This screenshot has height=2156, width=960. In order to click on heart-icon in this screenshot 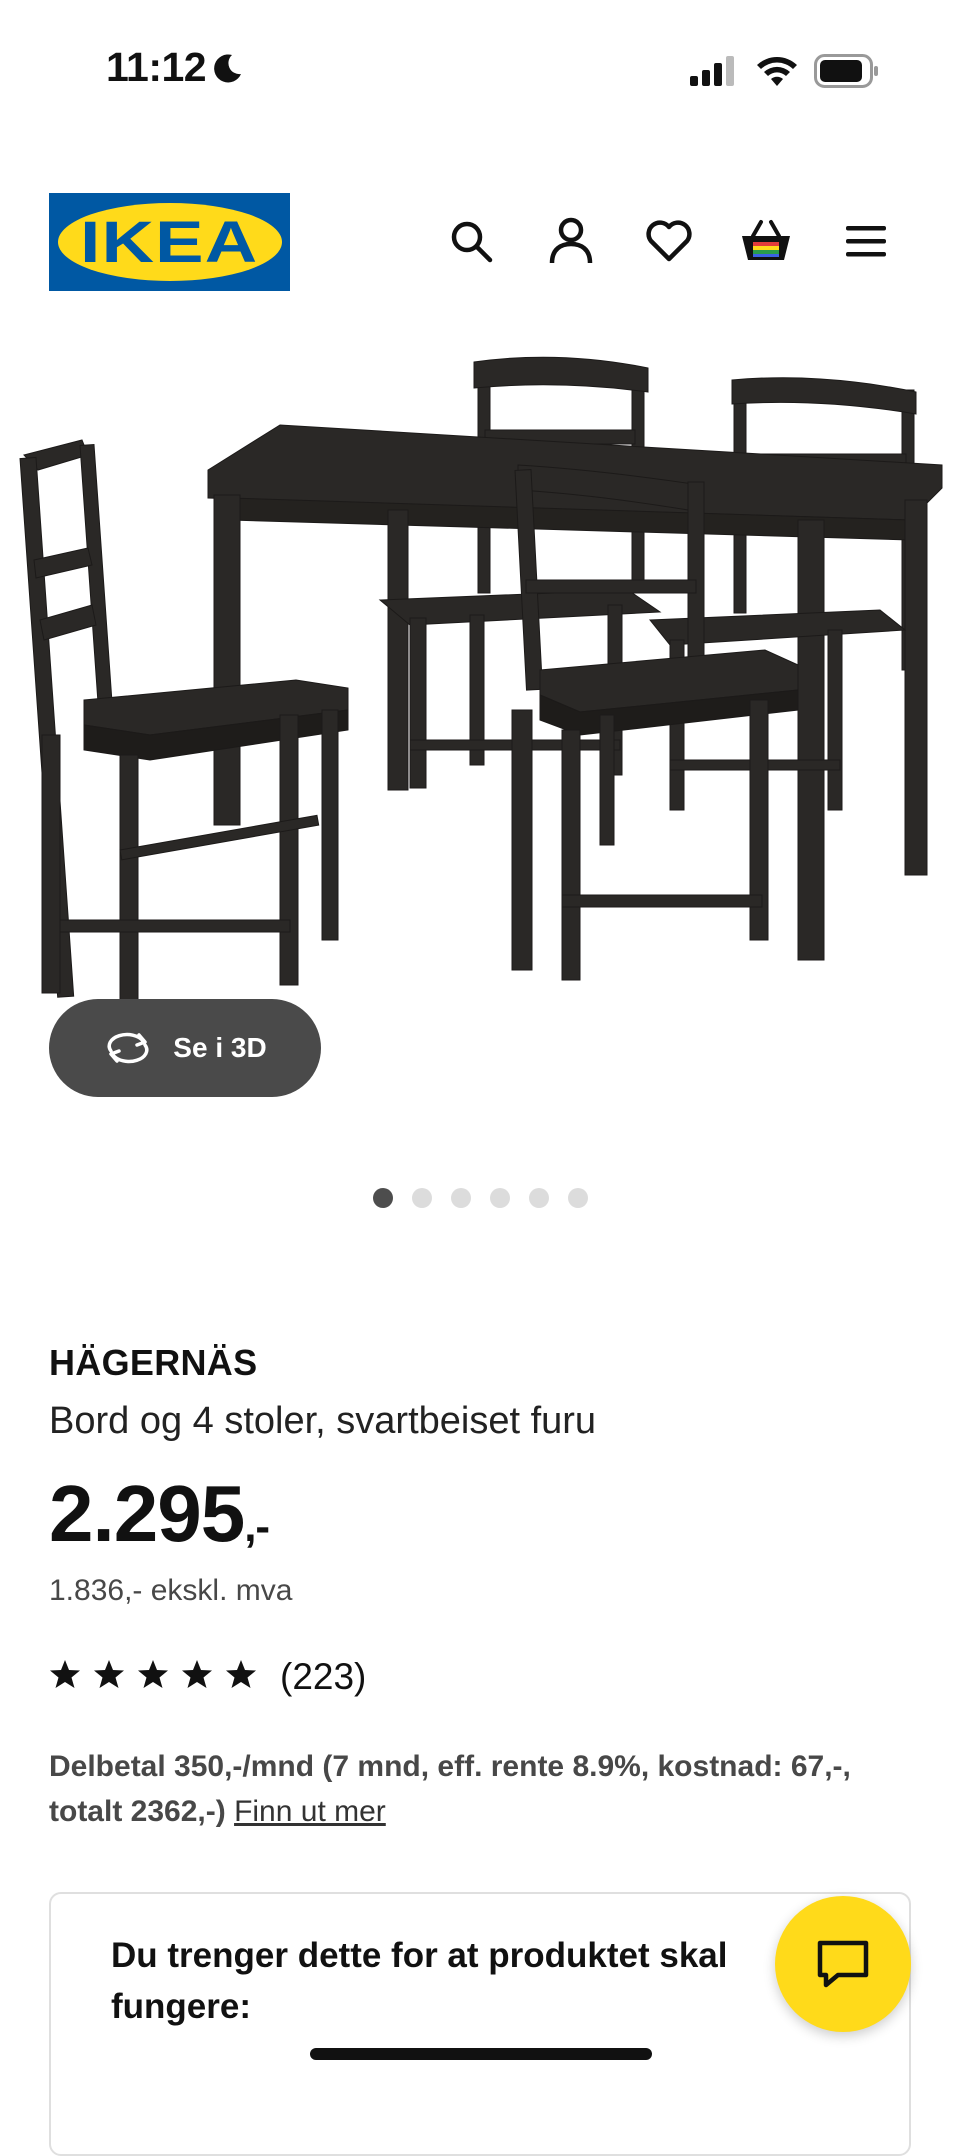, I will do `click(669, 241)`.